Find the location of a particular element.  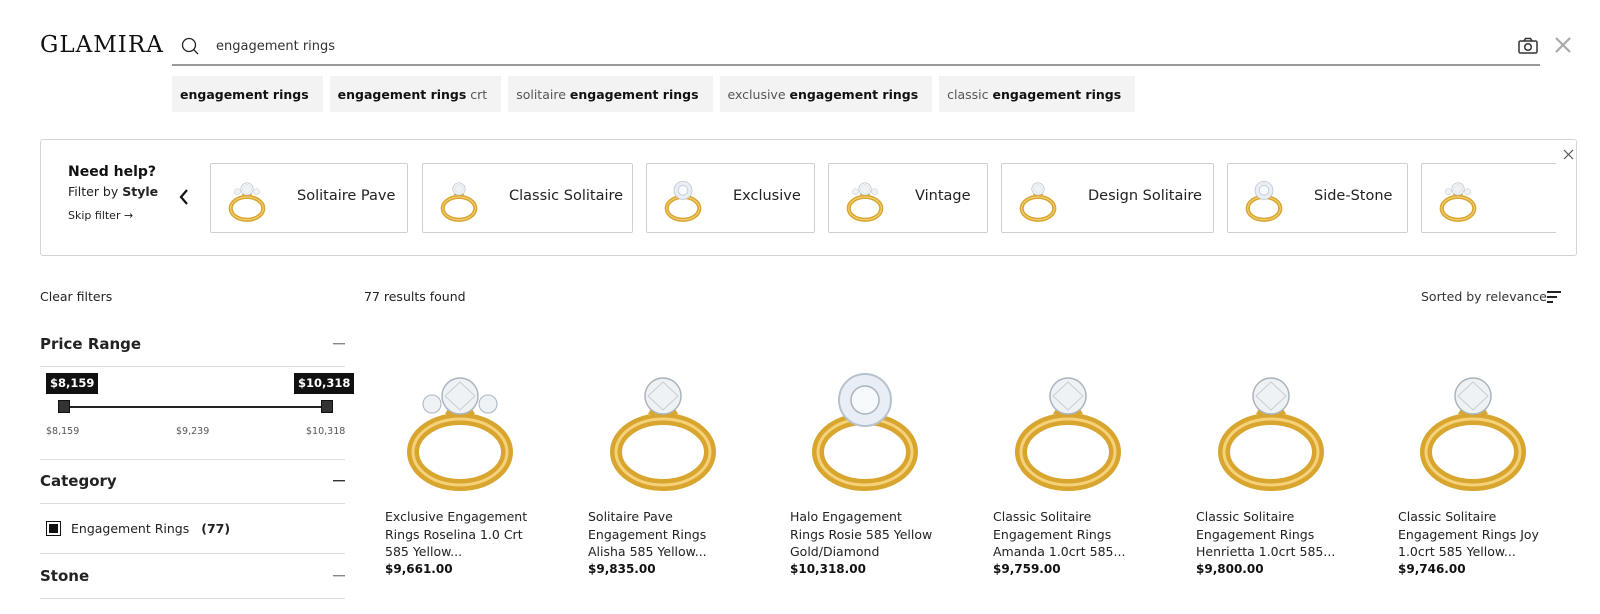

camera-icon is located at coordinates (1528, 46).